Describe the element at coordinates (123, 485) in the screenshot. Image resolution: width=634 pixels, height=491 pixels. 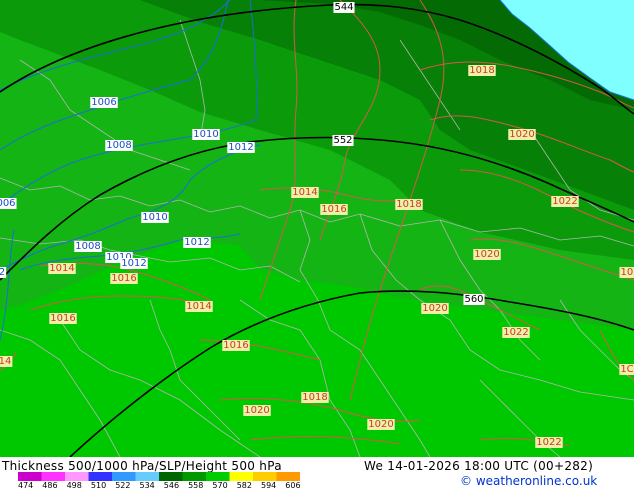
I see `scale-tick-label: 522` at that location.